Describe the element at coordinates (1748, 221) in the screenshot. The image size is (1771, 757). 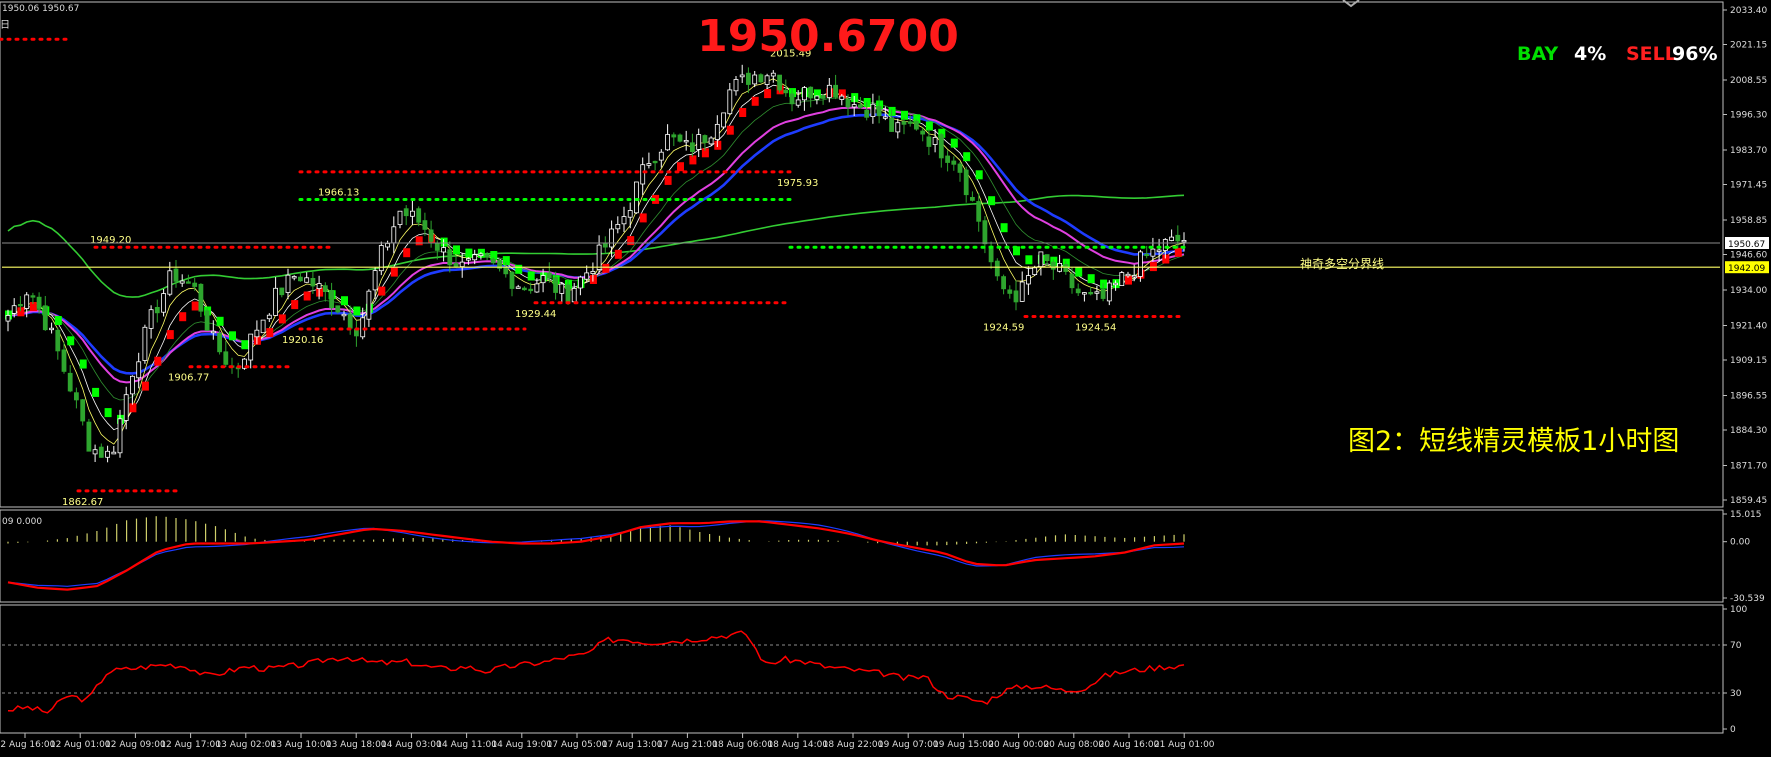
I see `price-tick-label: 1958.85` at that location.